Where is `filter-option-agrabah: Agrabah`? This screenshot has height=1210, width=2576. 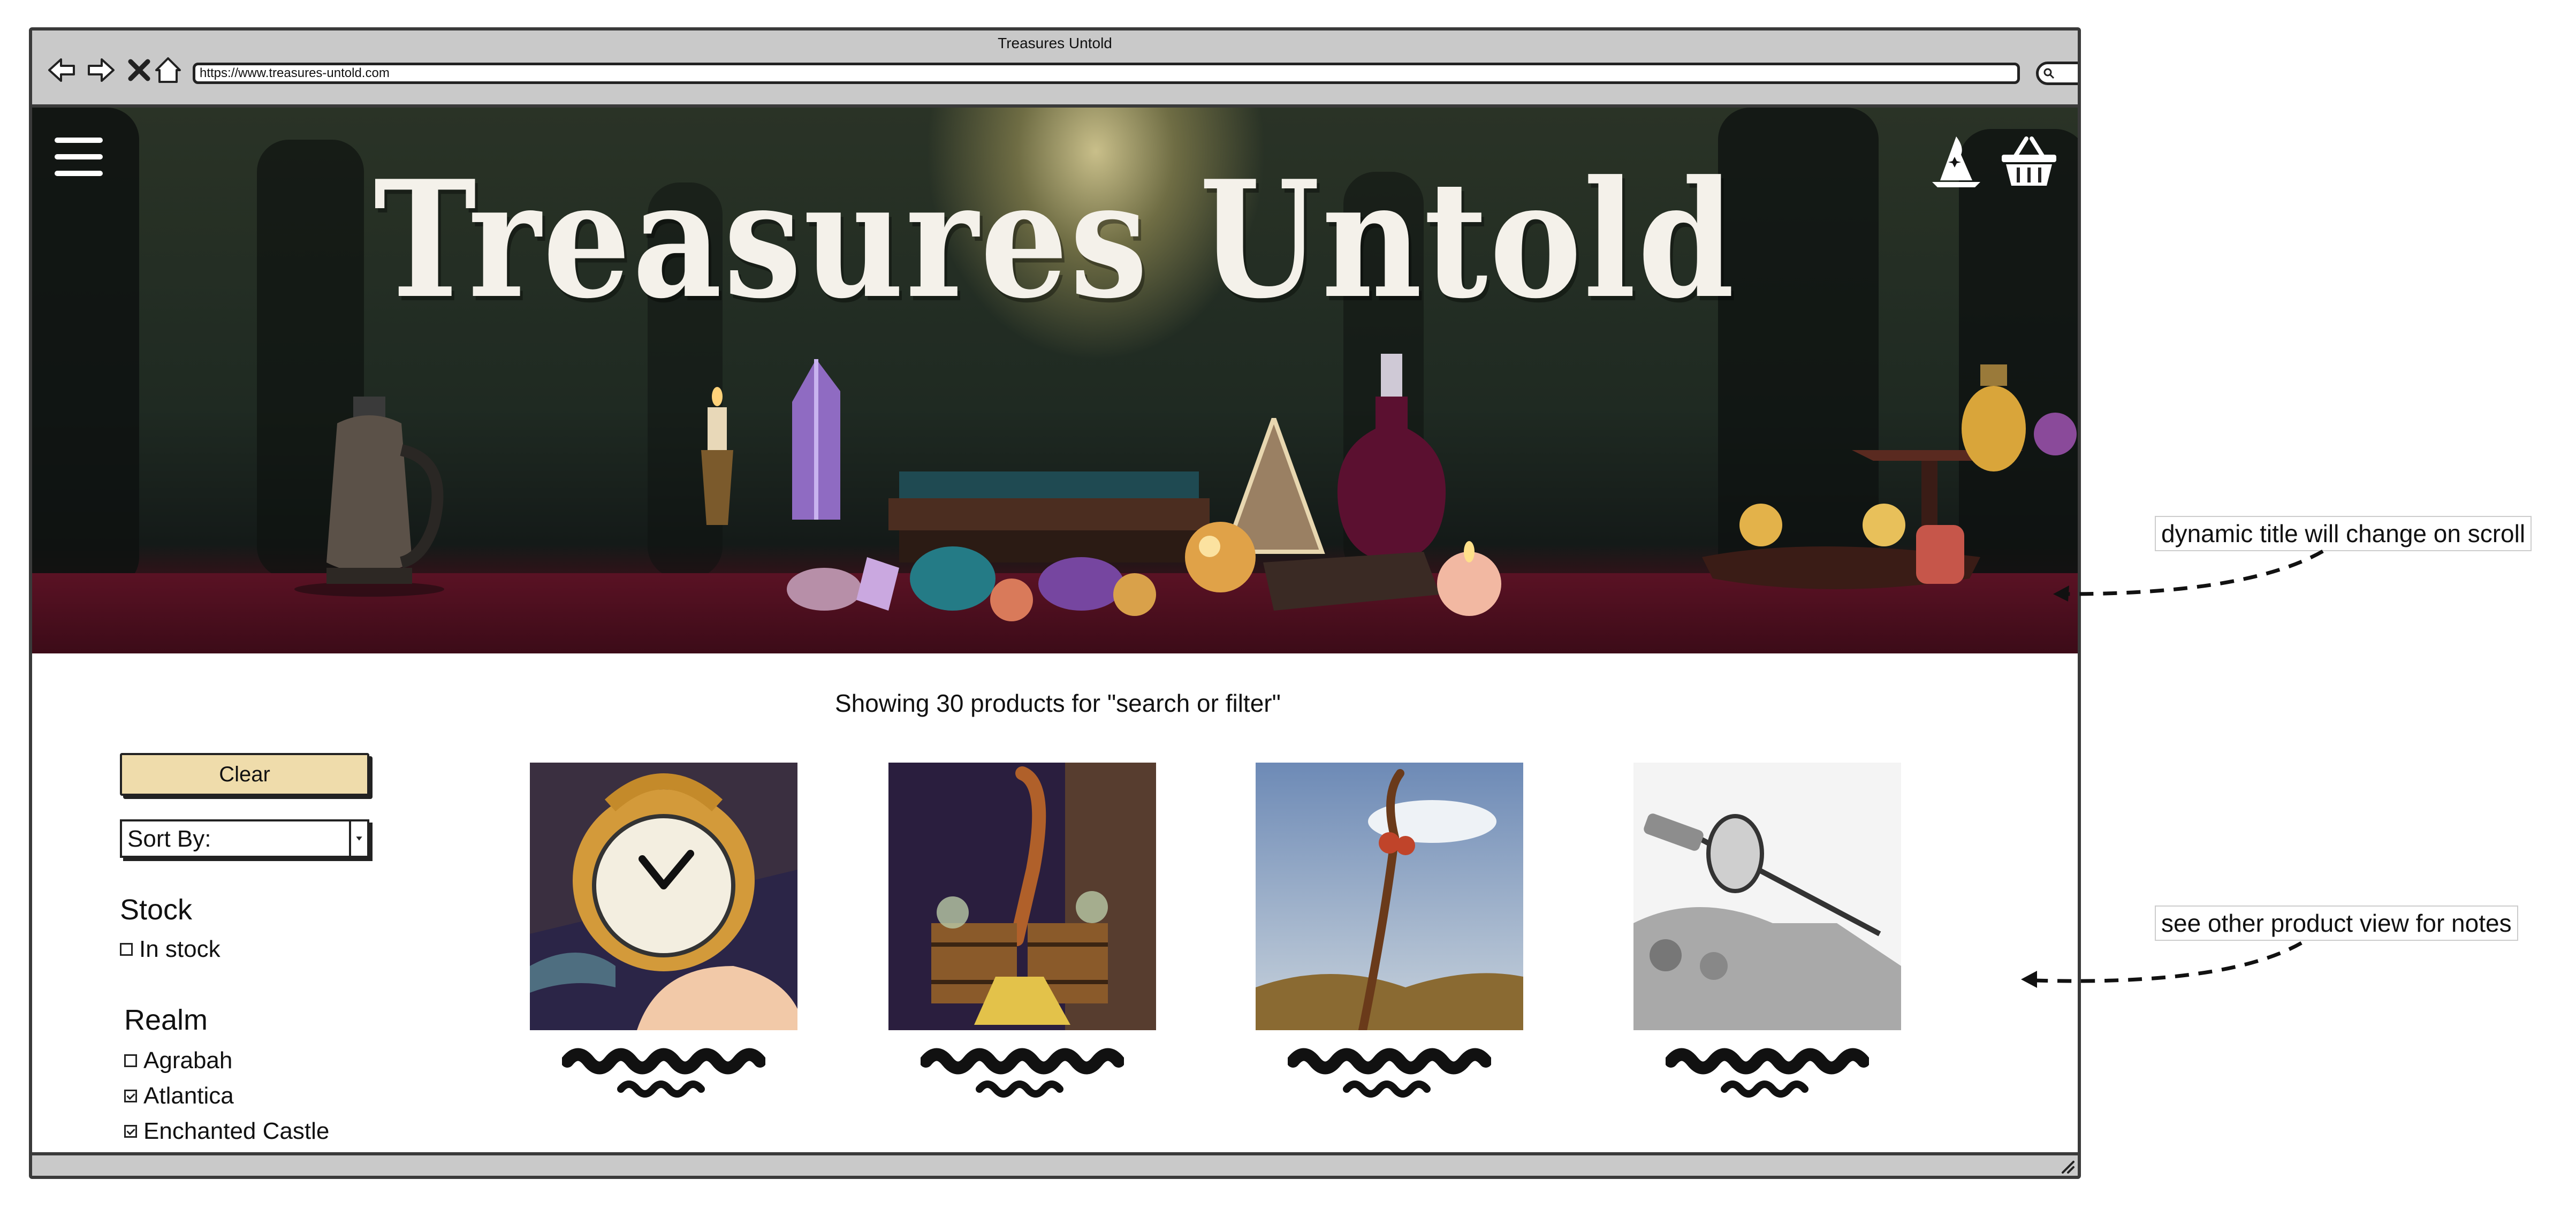
filter-option-agrabah: Agrabah is located at coordinates (178, 1060).